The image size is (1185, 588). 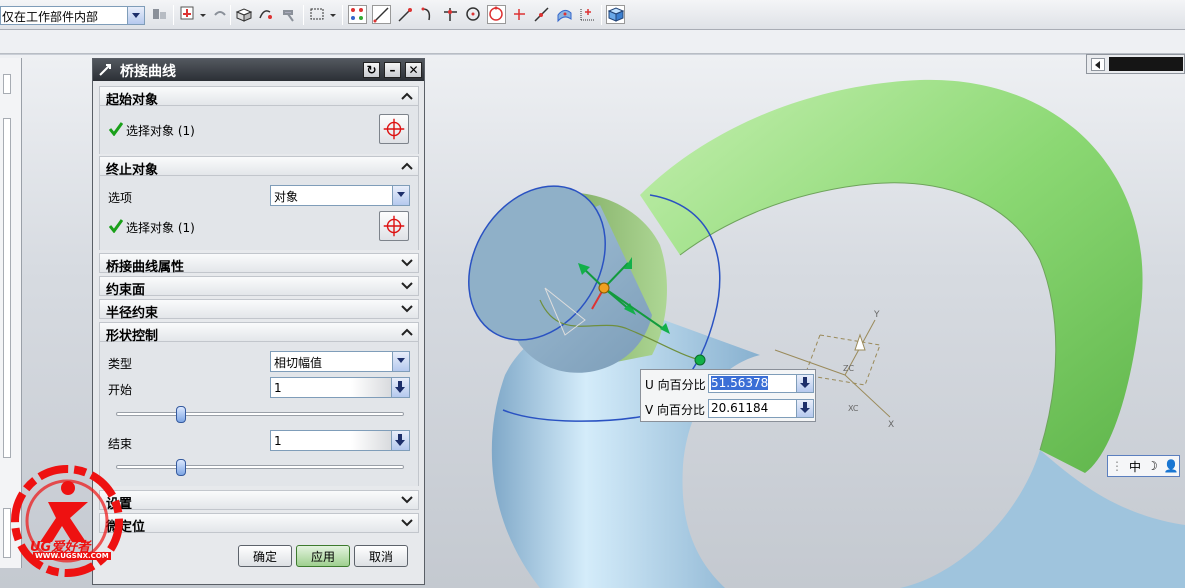 I want to click on minimize-icon: –, so click(x=392, y=70).